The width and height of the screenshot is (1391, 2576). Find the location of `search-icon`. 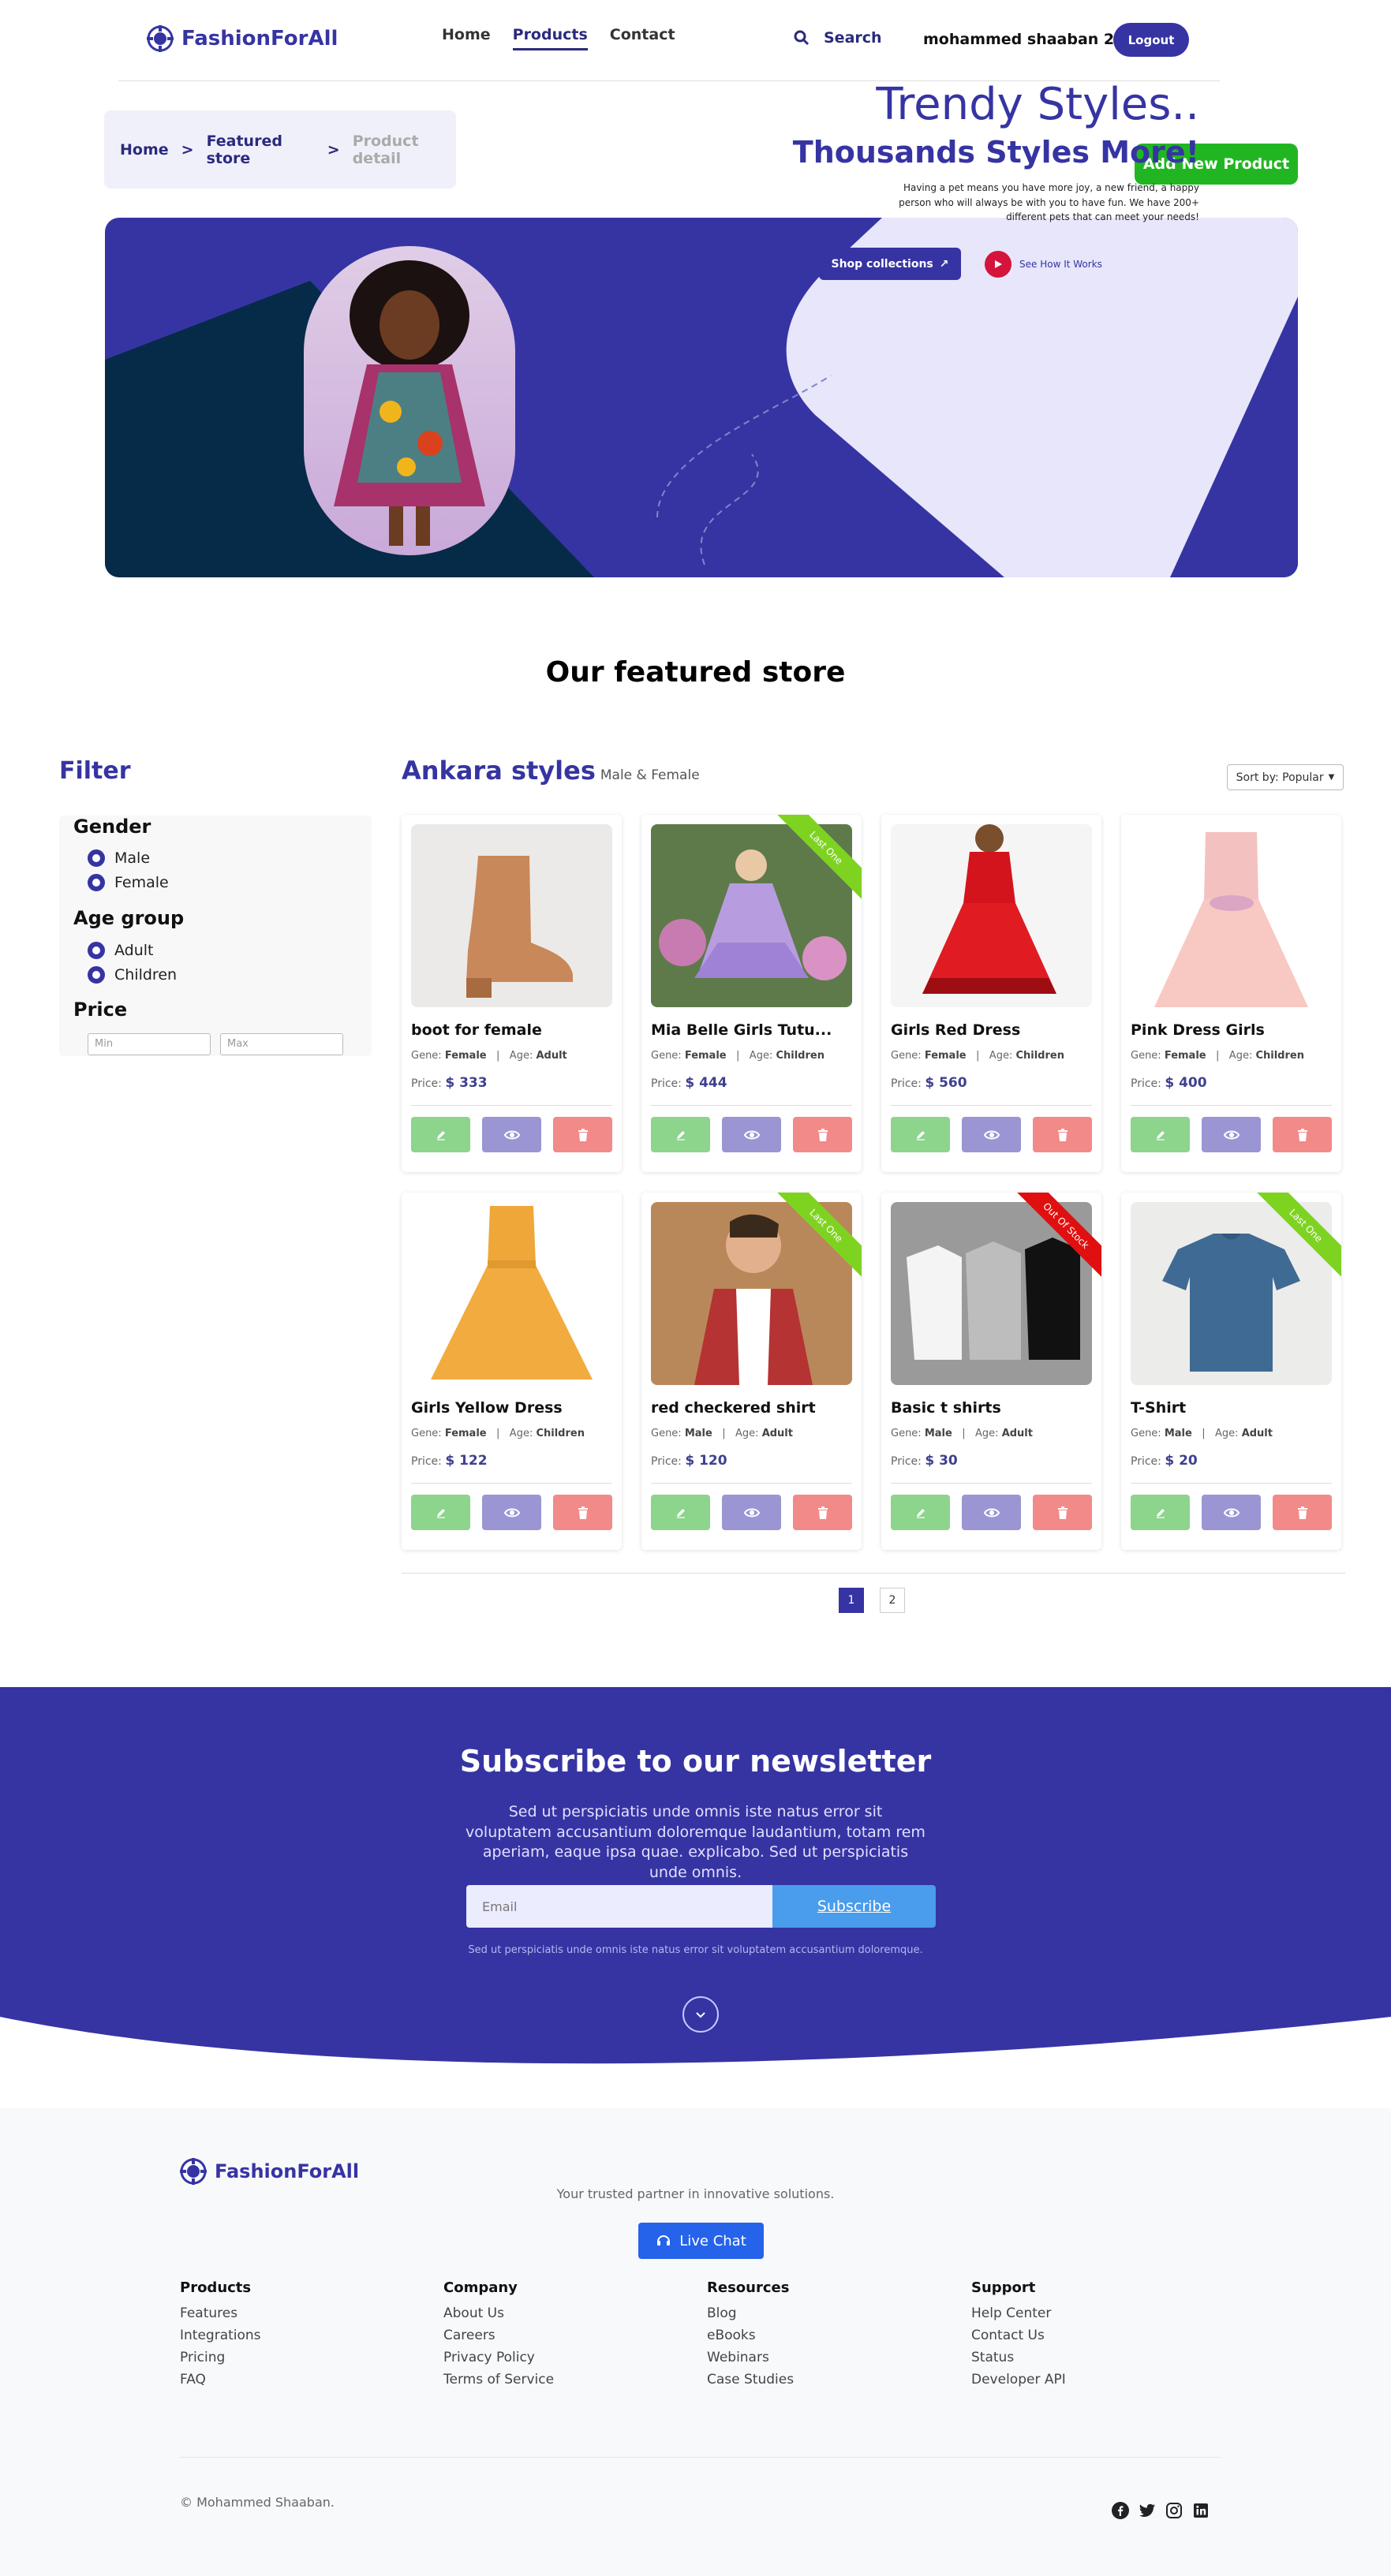

search-icon is located at coordinates (802, 38).